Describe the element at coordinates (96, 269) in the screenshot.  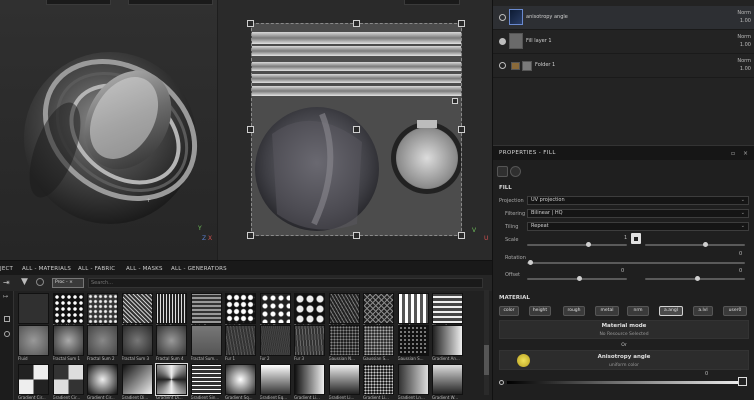
I see `shelf-tab-fabric: ALL - FABRIC` at that location.